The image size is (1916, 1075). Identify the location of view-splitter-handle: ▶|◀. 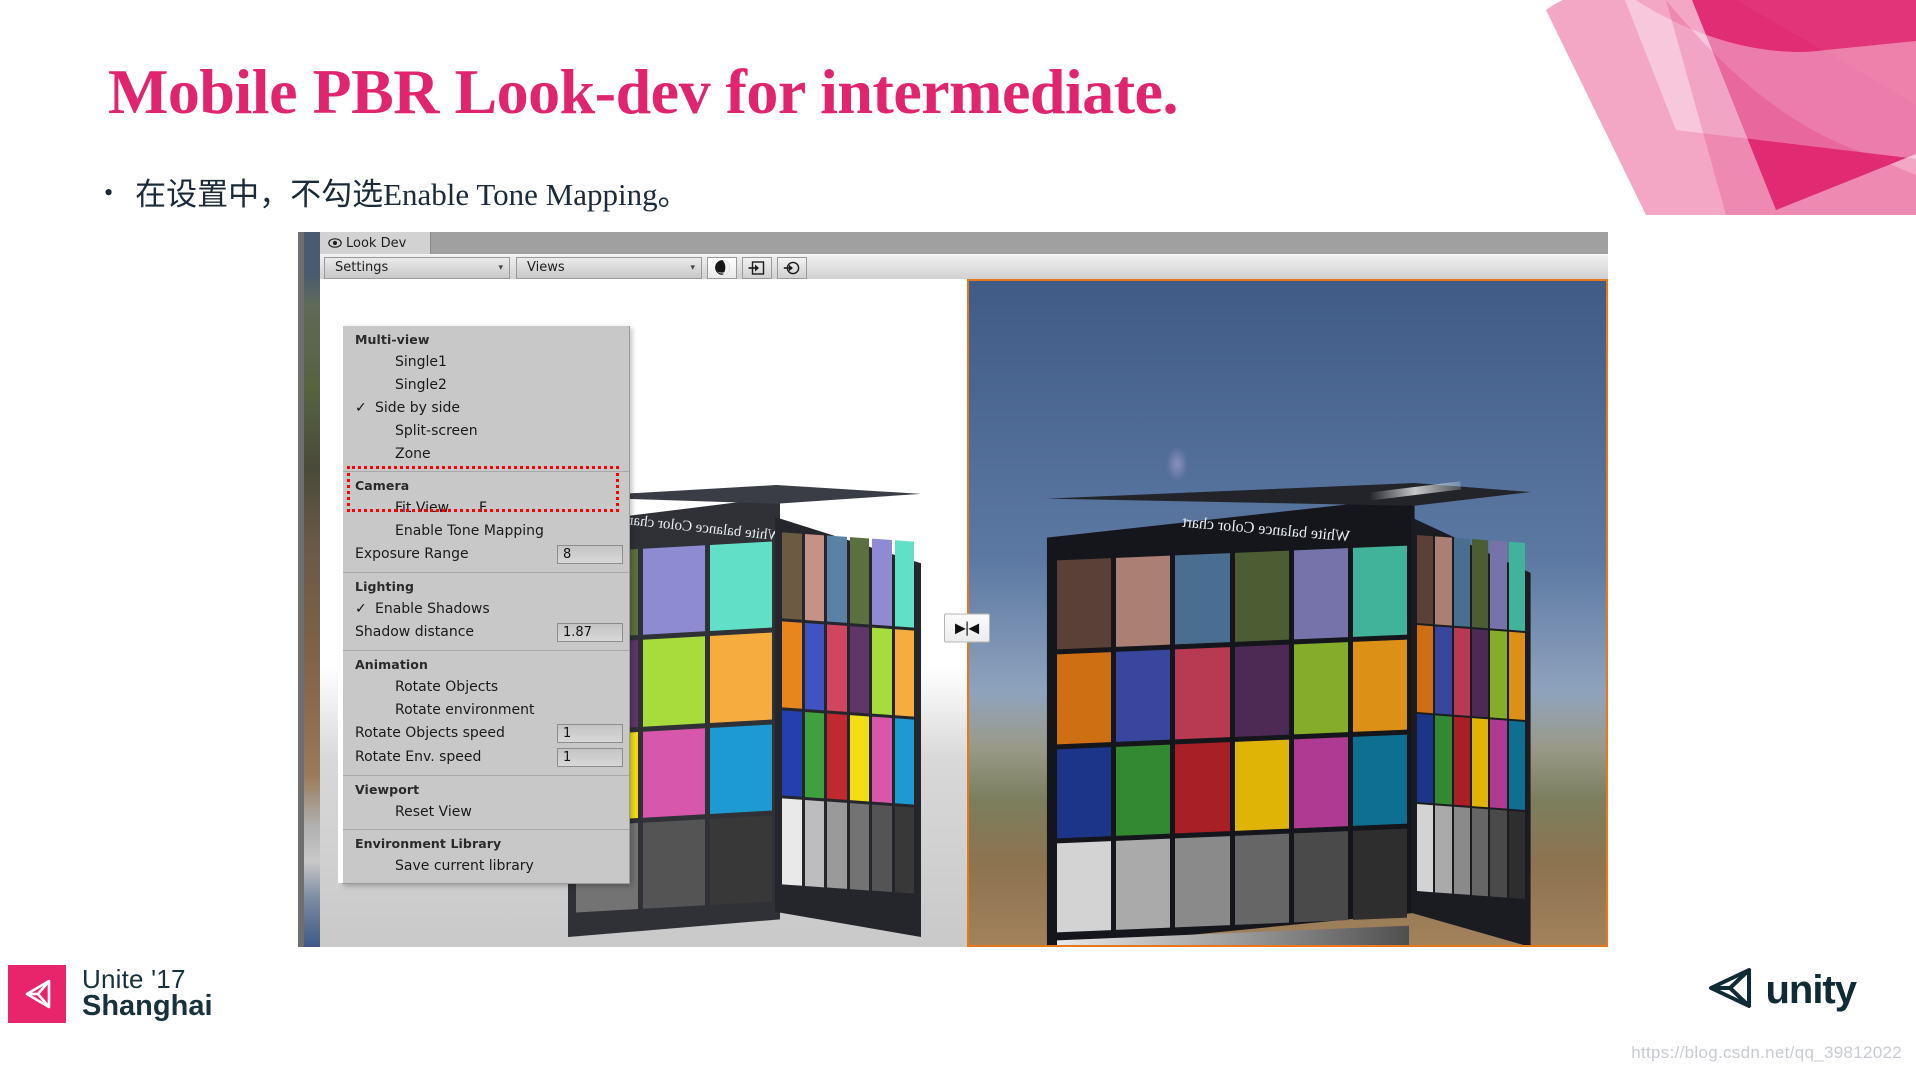
(966, 628).